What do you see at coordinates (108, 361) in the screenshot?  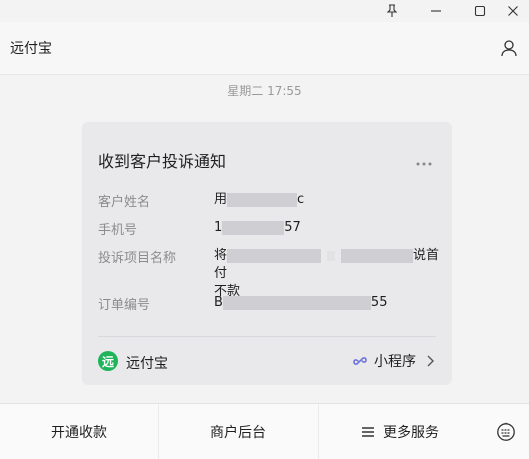 I see `brand-logo-icon: 远` at bounding box center [108, 361].